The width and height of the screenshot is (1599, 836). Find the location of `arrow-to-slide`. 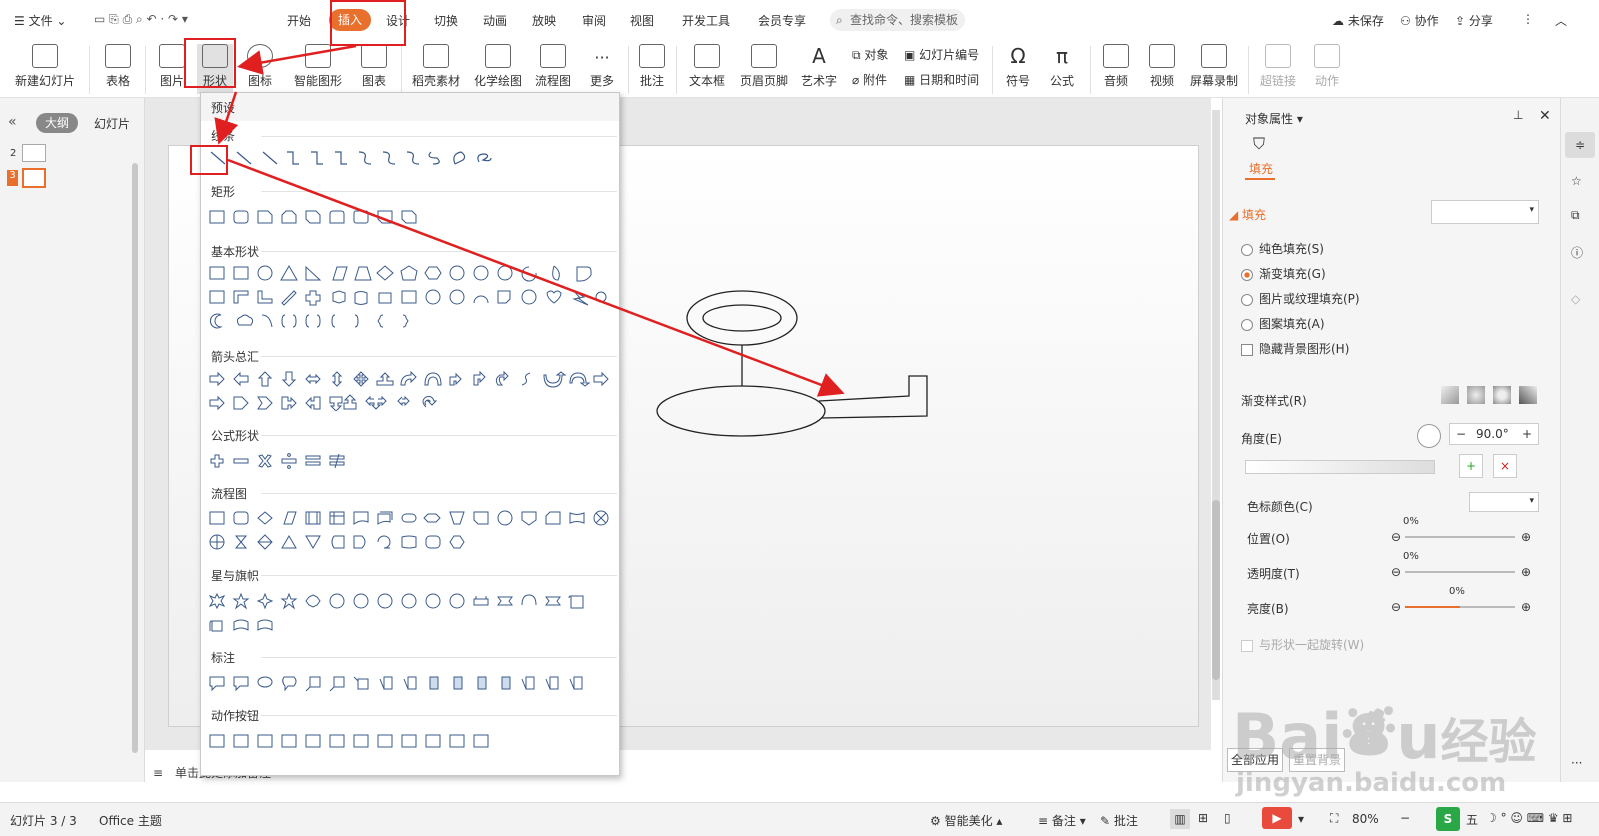

arrow-to-slide is located at coordinates (536, 277).